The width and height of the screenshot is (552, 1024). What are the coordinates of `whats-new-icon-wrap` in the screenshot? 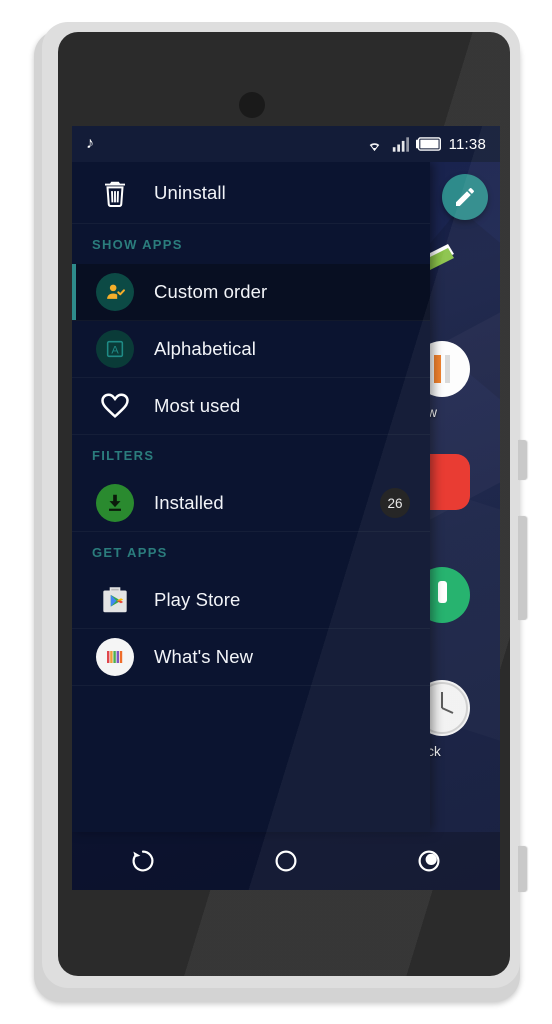 It's located at (115, 657).